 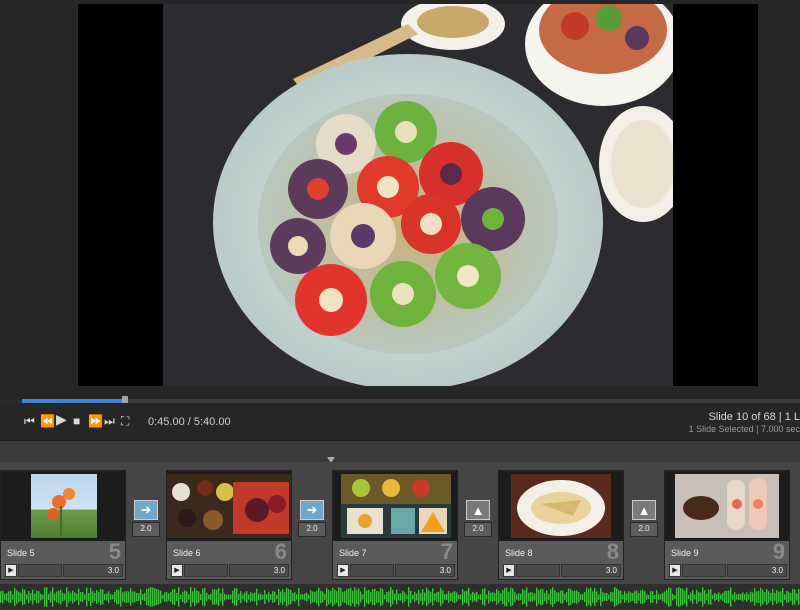 What do you see at coordinates (95, 421) in the screenshot?
I see `fast-forward-icon: ⏩` at bounding box center [95, 421].